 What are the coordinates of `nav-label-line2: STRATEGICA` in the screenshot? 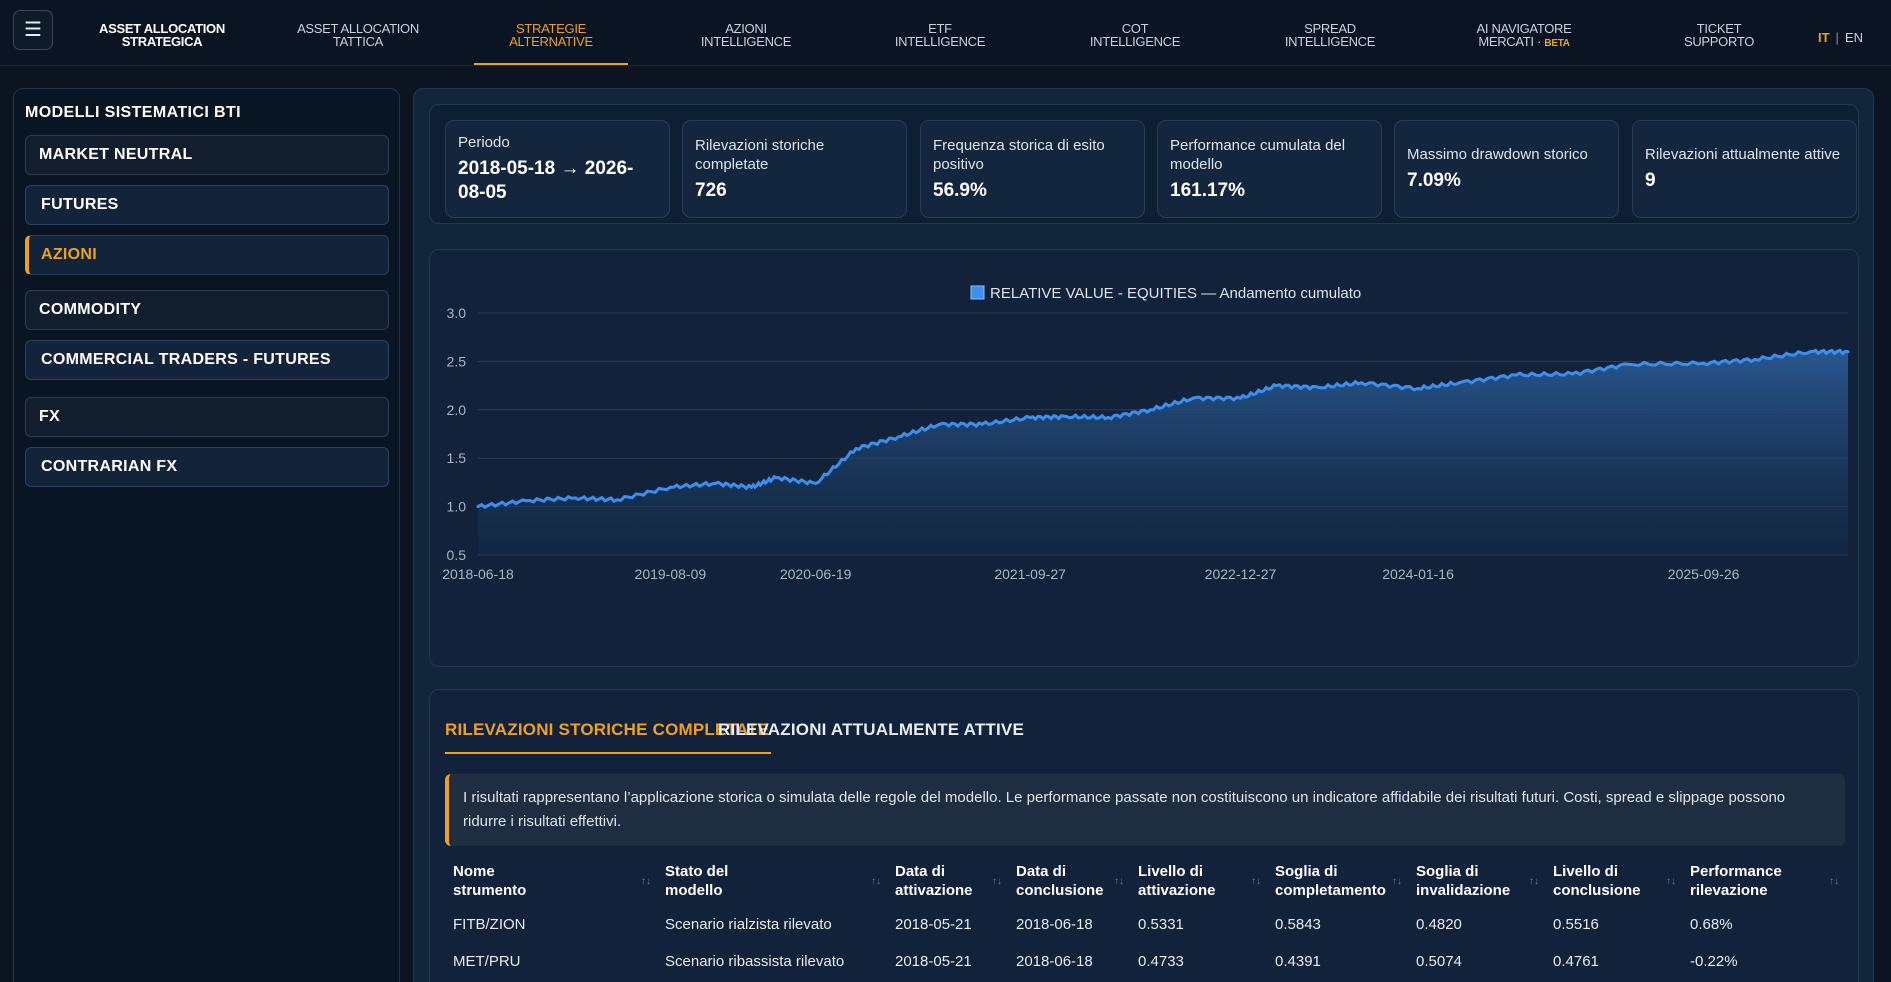 It's located at (162, 41).